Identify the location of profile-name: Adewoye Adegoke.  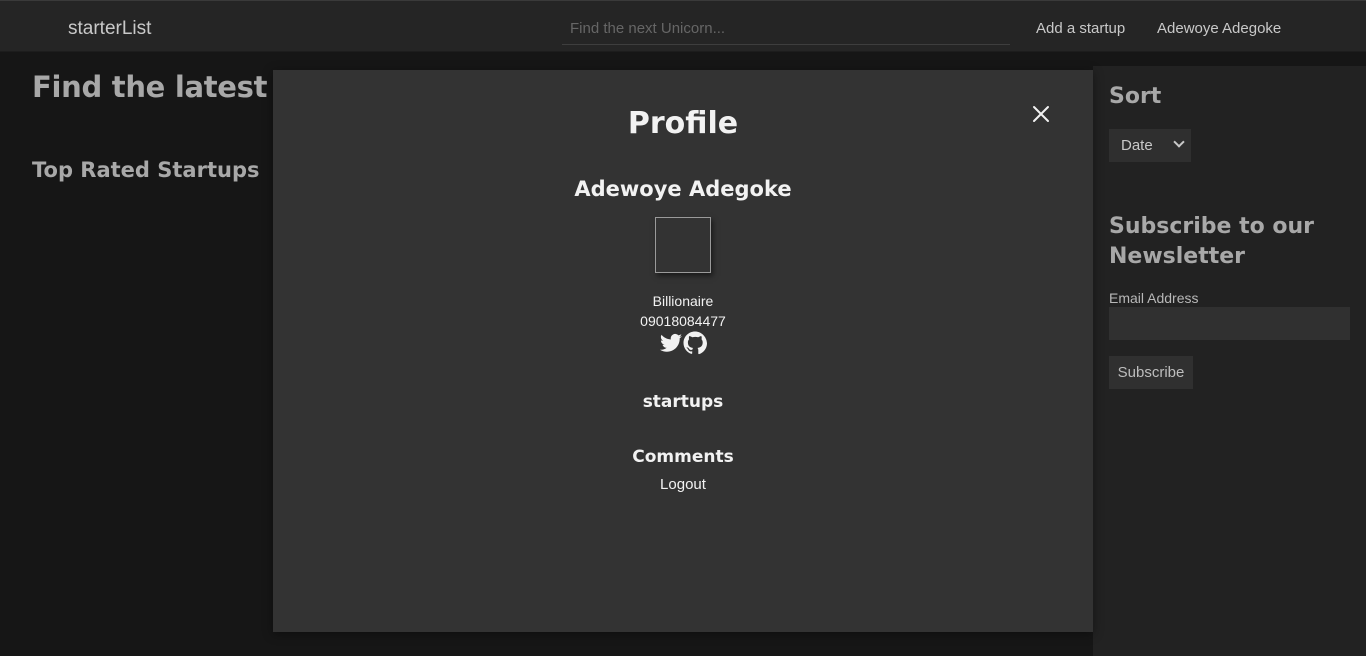
(683, 189).